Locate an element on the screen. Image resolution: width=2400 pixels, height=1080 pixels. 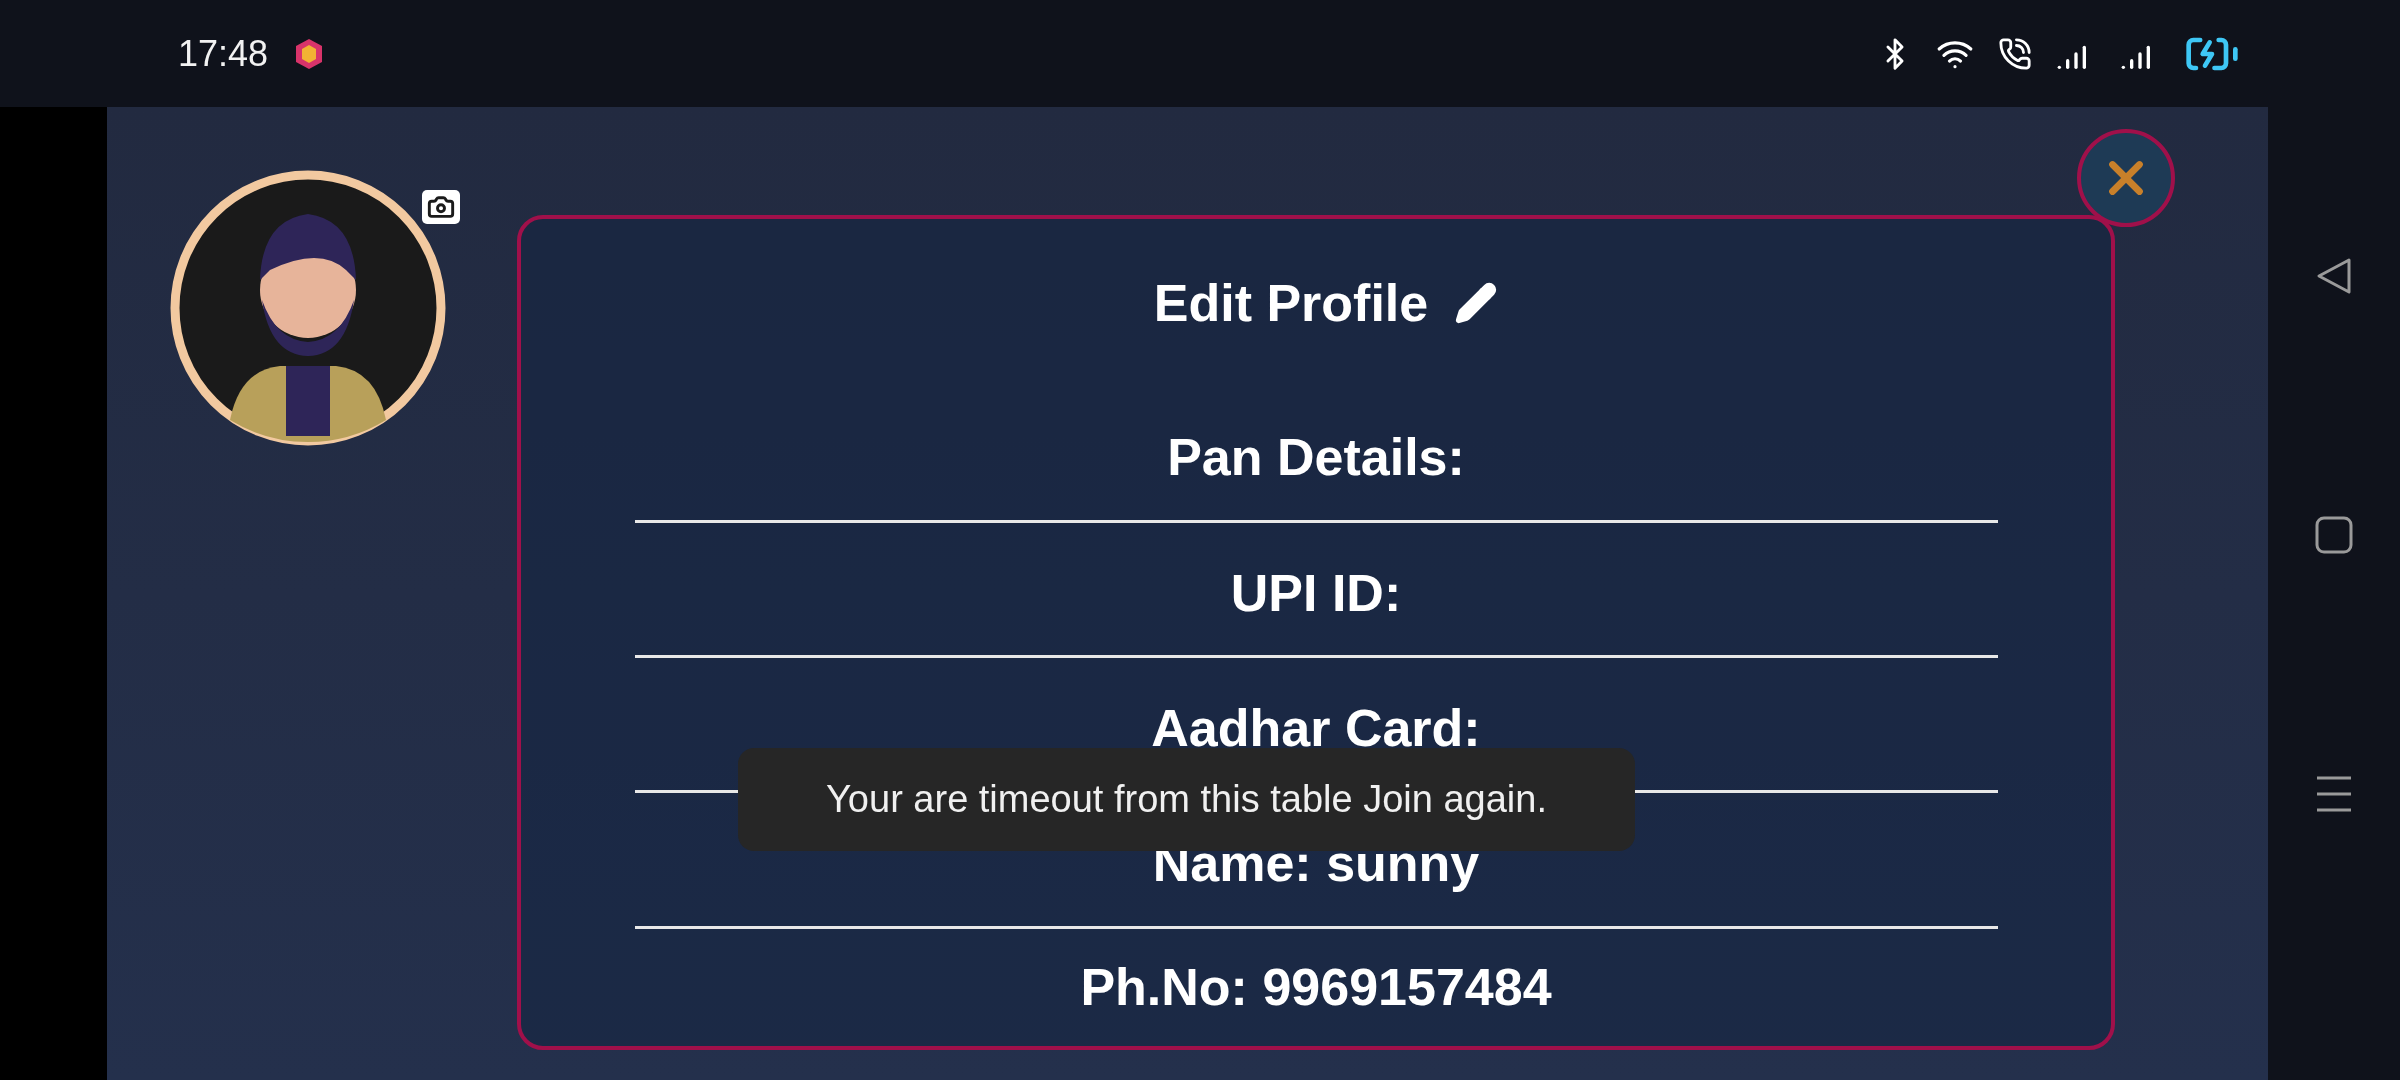
clock-time: 17:48 is located at coordinates (223, 53).